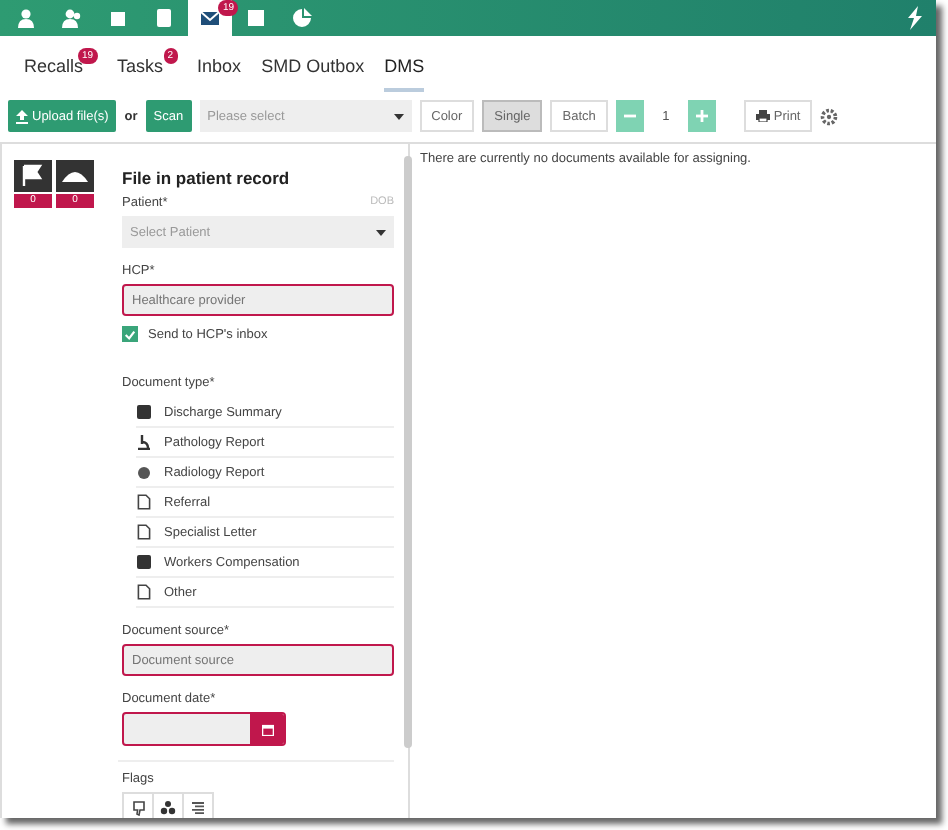 Image resolution: width=948 pixels, height=830 pixels. I want to click on thumbs-down-icon, so click(138, 807).